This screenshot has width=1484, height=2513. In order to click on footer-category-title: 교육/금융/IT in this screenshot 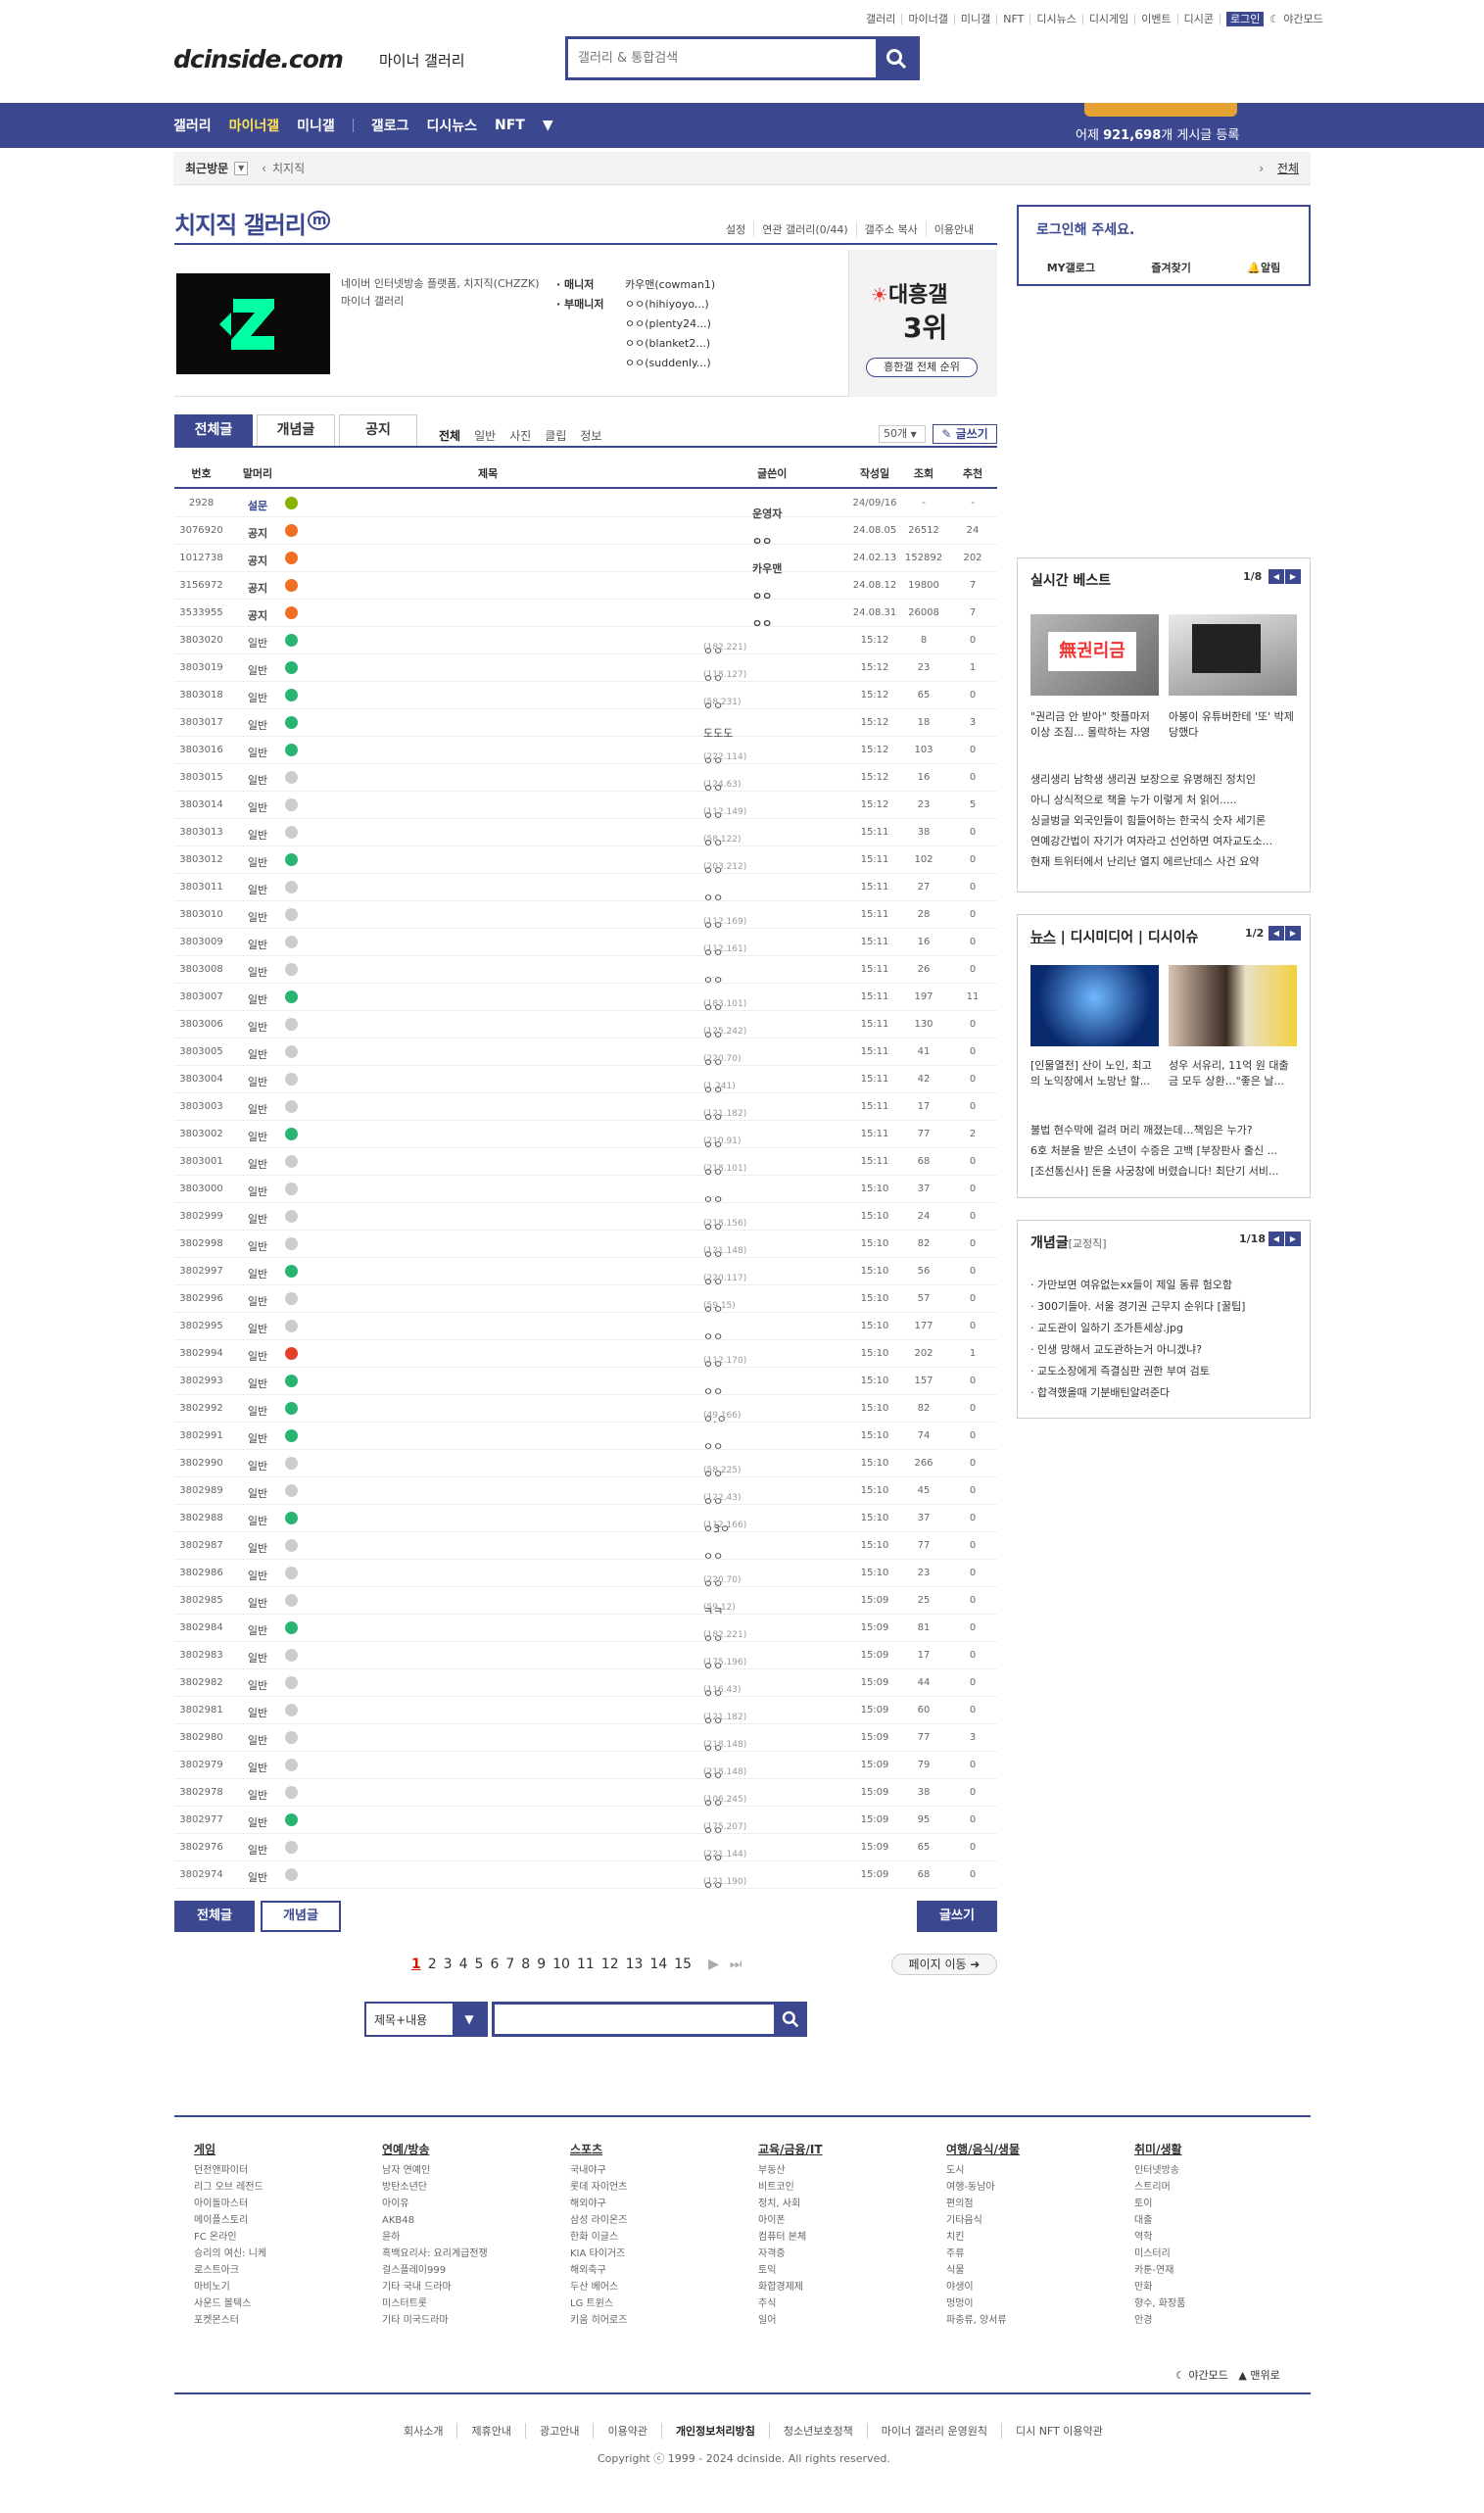, I will do `click(790, 2150)`.